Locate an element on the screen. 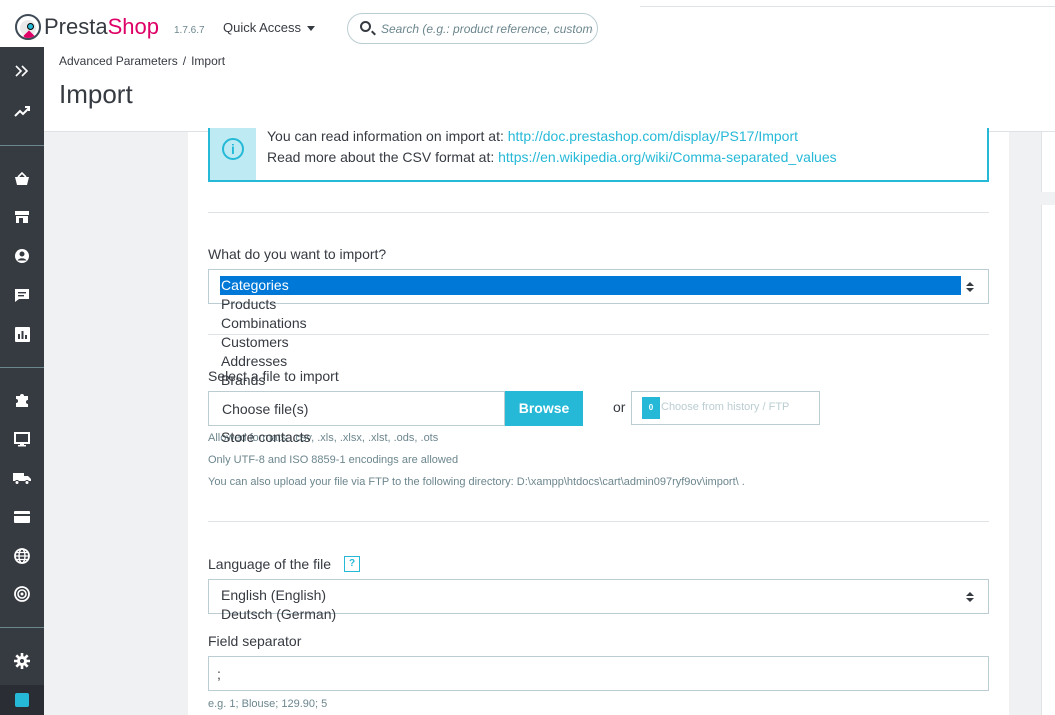 The height and width of the screenshot is (715, 1055). international-globe-icon is located at coordinates (22, 556).